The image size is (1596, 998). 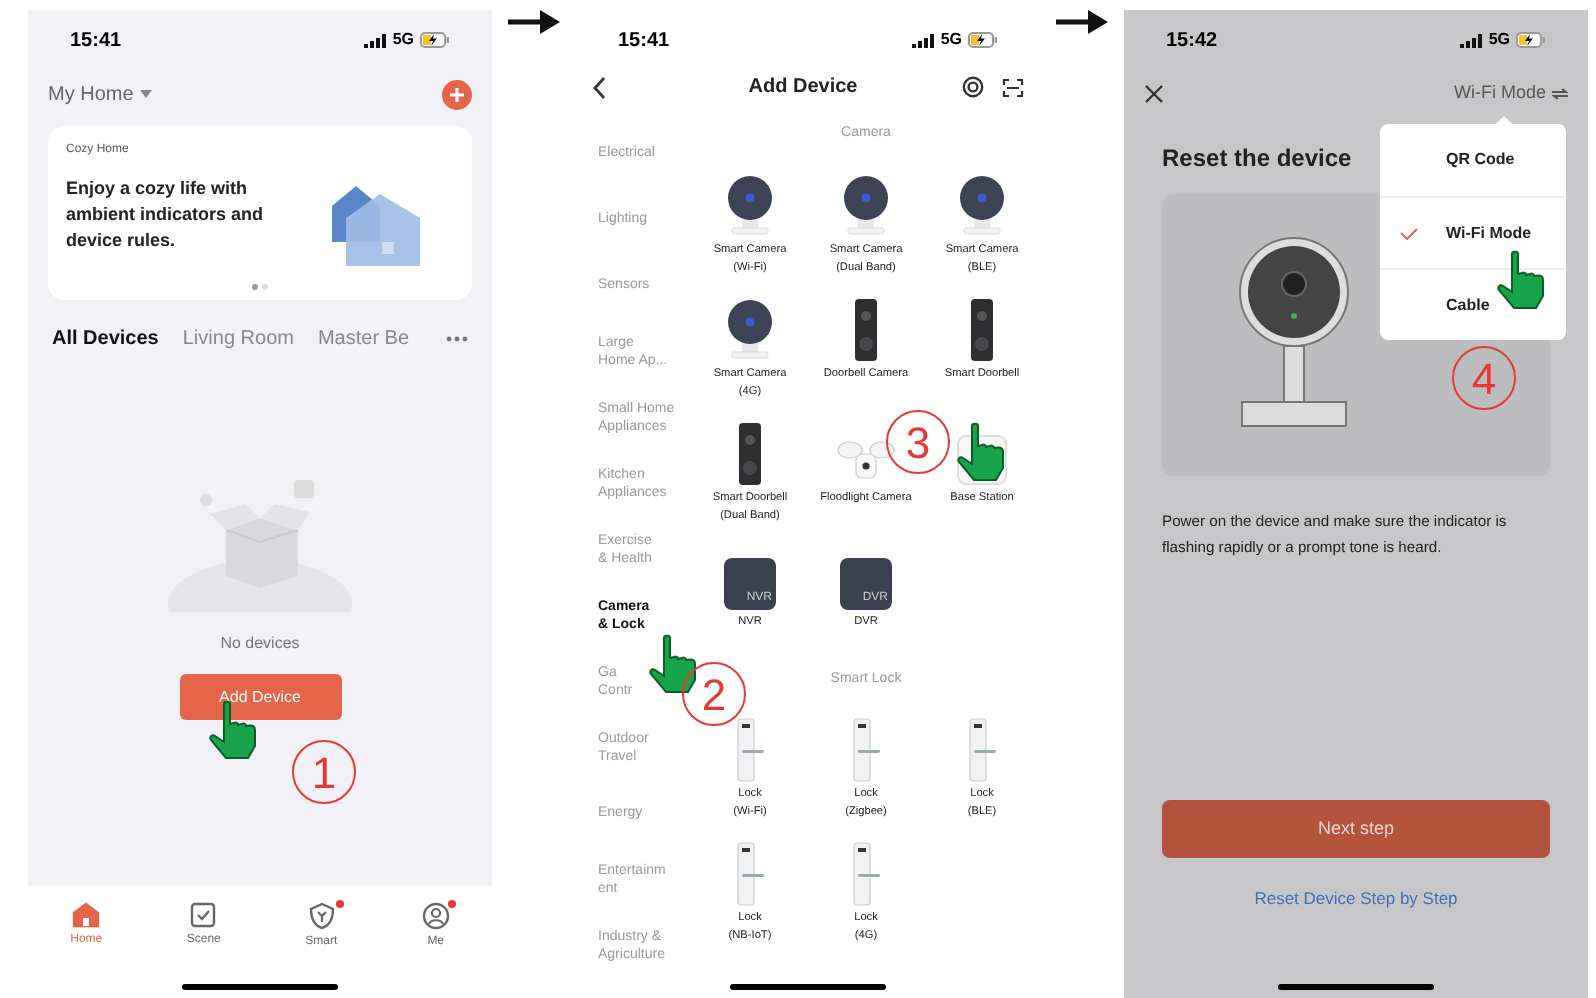 I want to click on step-number: 4, so click(x=1484, y=378).